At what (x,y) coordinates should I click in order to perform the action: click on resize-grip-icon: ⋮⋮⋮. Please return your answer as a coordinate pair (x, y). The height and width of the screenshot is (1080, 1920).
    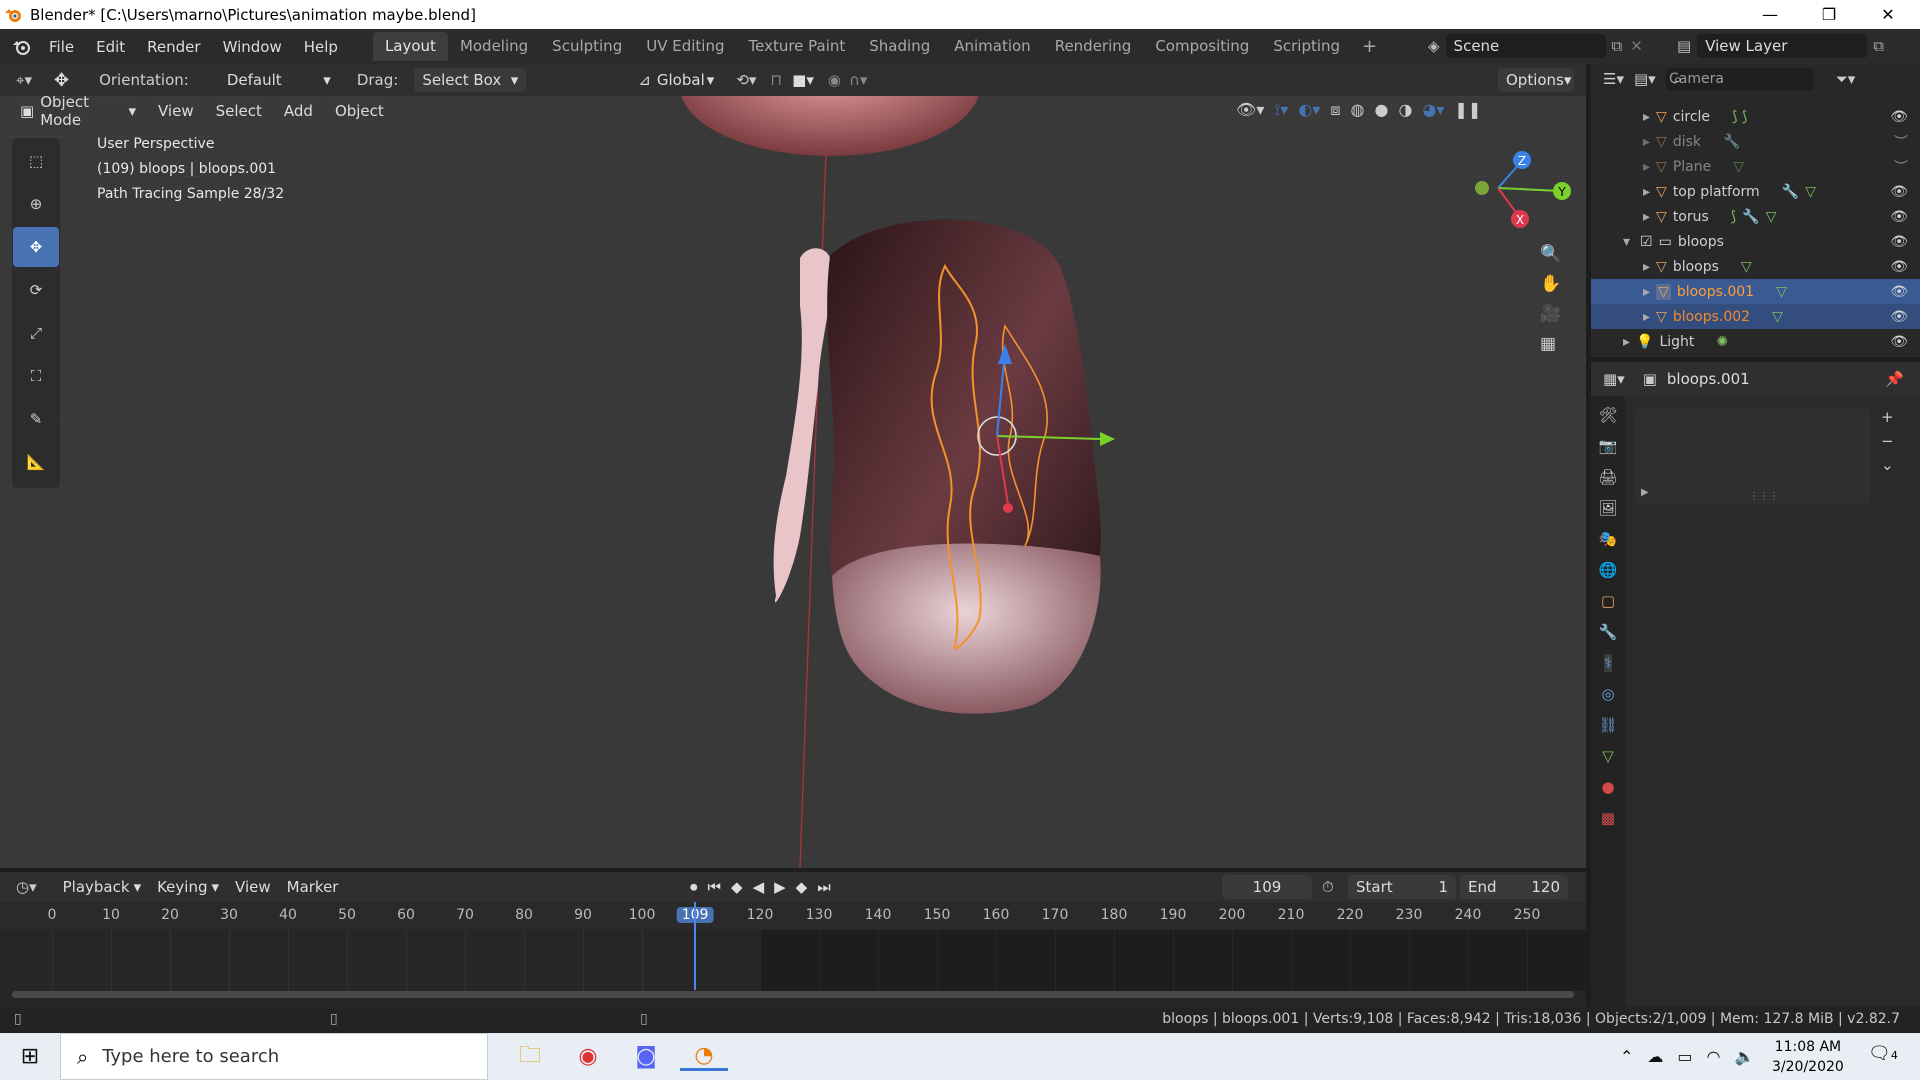
    Looking at the image, I should click on (1764, 496).